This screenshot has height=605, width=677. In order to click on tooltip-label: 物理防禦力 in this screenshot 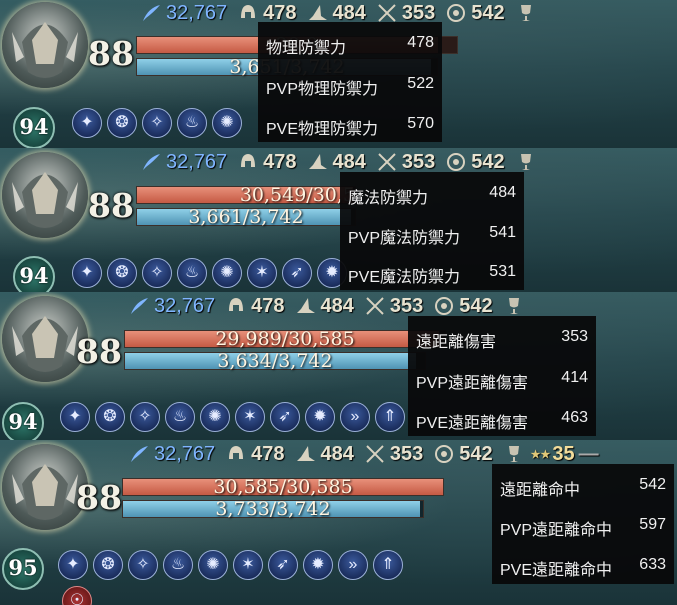, I will do `click(306, 48)`.